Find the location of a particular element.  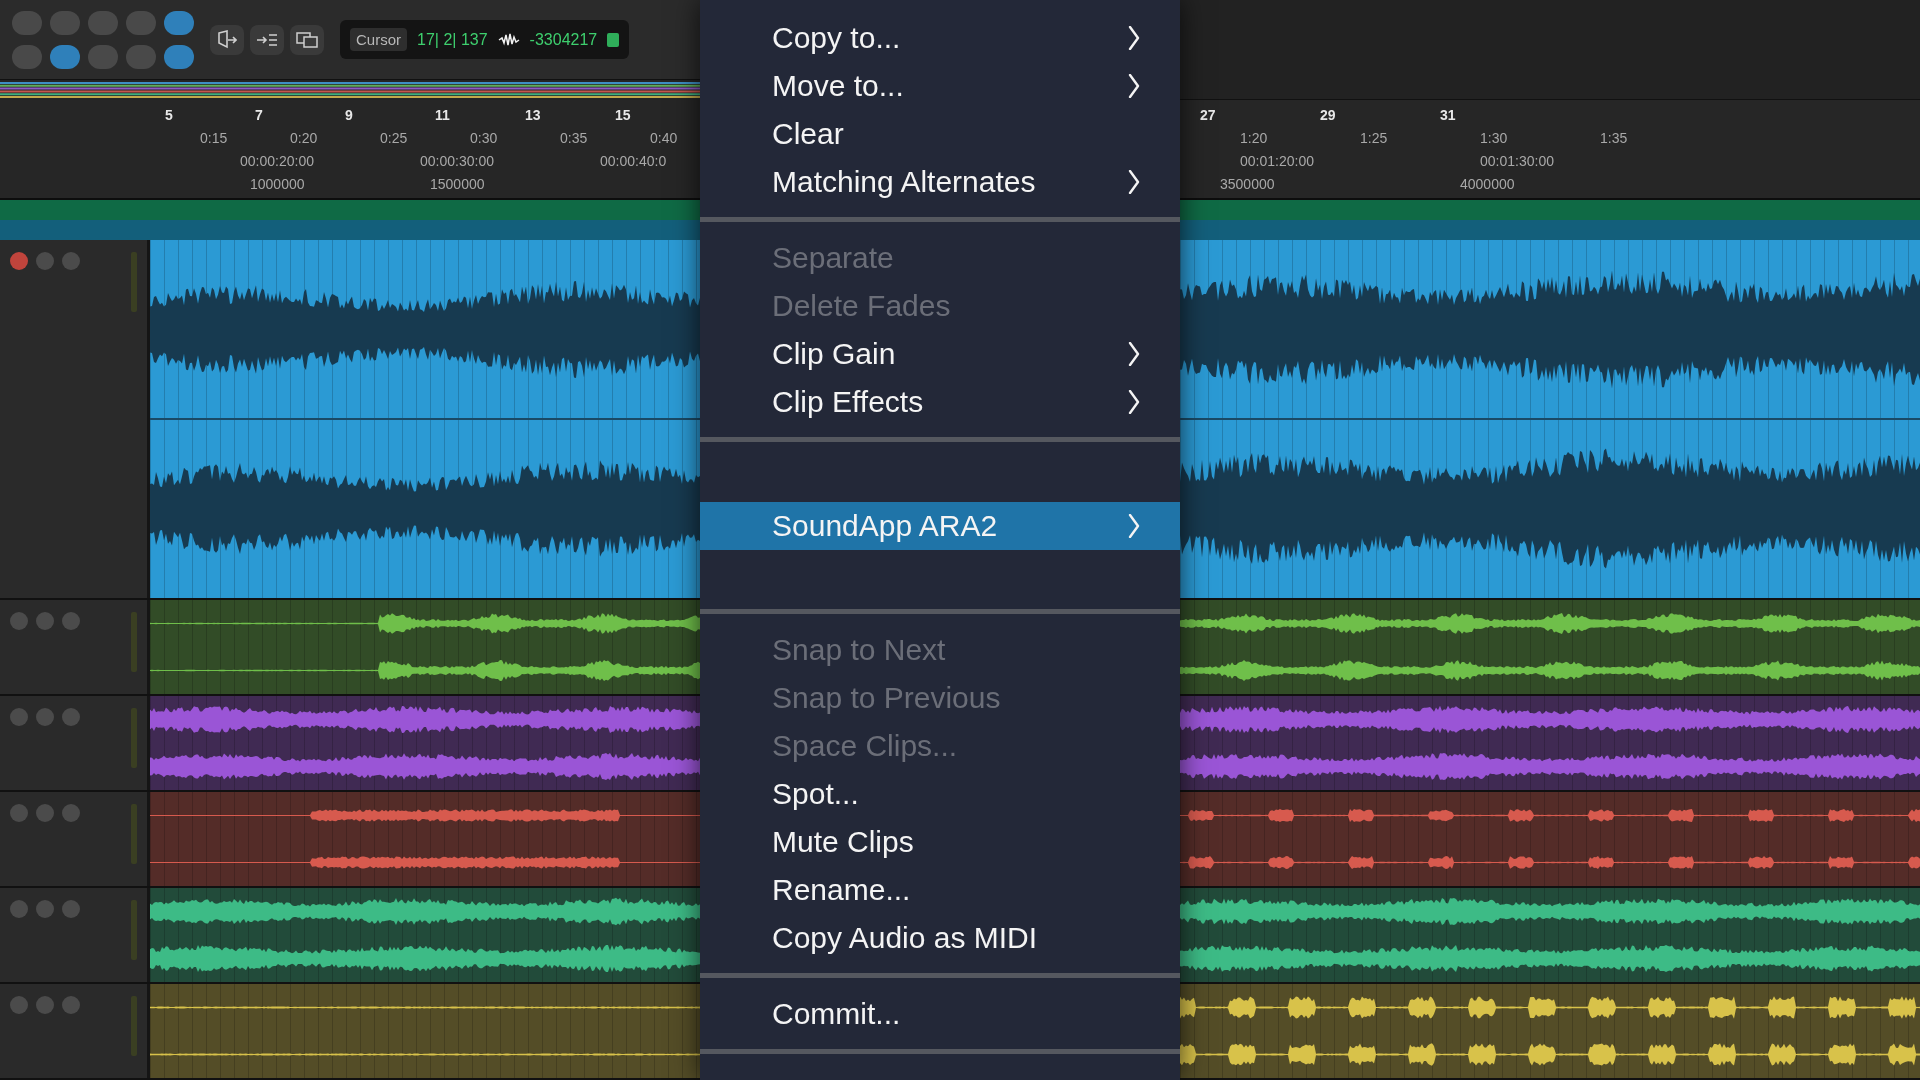

menu-item: Matching Alternates is located at coordinates (940, 182).